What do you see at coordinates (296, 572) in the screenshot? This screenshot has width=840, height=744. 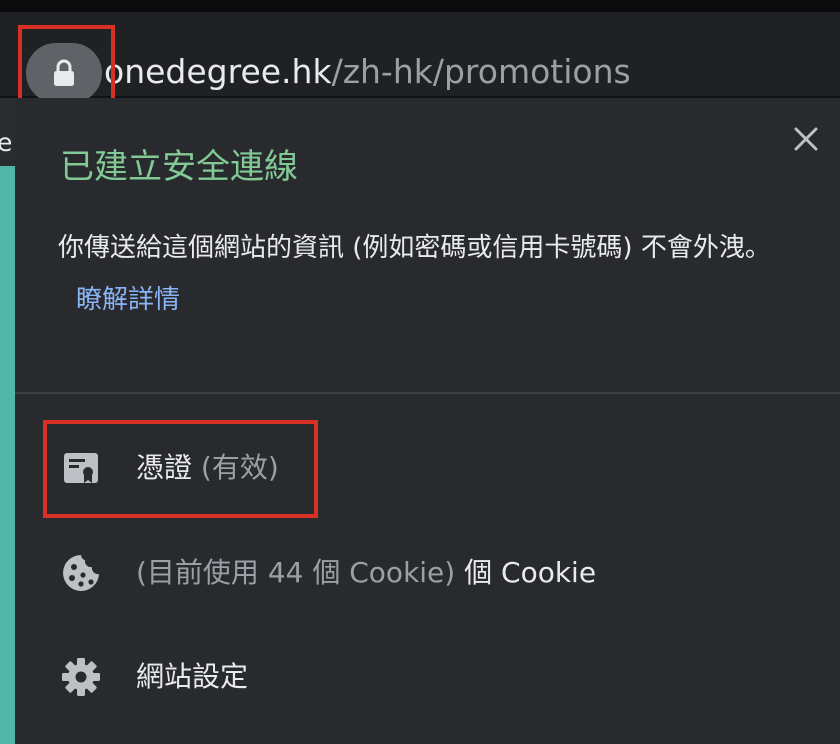 I see `cookies-count-text: (目前使用 44 個 Cookie)` at bounding box center [296, 572].